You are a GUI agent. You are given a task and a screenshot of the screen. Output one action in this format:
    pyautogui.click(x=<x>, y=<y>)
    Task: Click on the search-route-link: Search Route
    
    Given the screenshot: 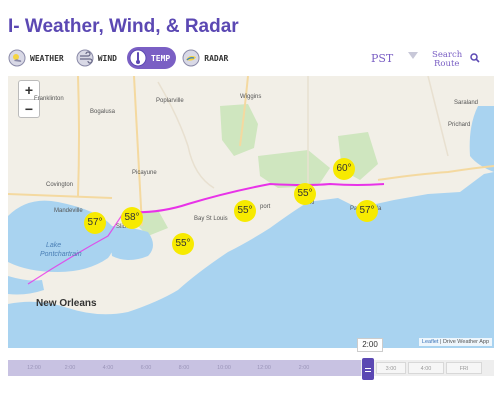 What is the action you would take?
    pyautogui.click(x=447, y=60)
    